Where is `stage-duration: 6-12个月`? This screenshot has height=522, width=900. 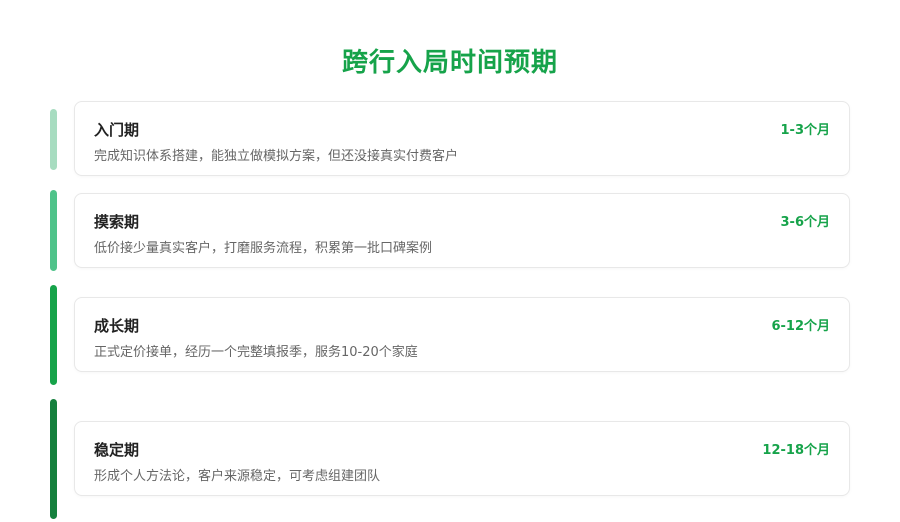
stage-duration: 6-12个月 is located at coordinates (800, 326).